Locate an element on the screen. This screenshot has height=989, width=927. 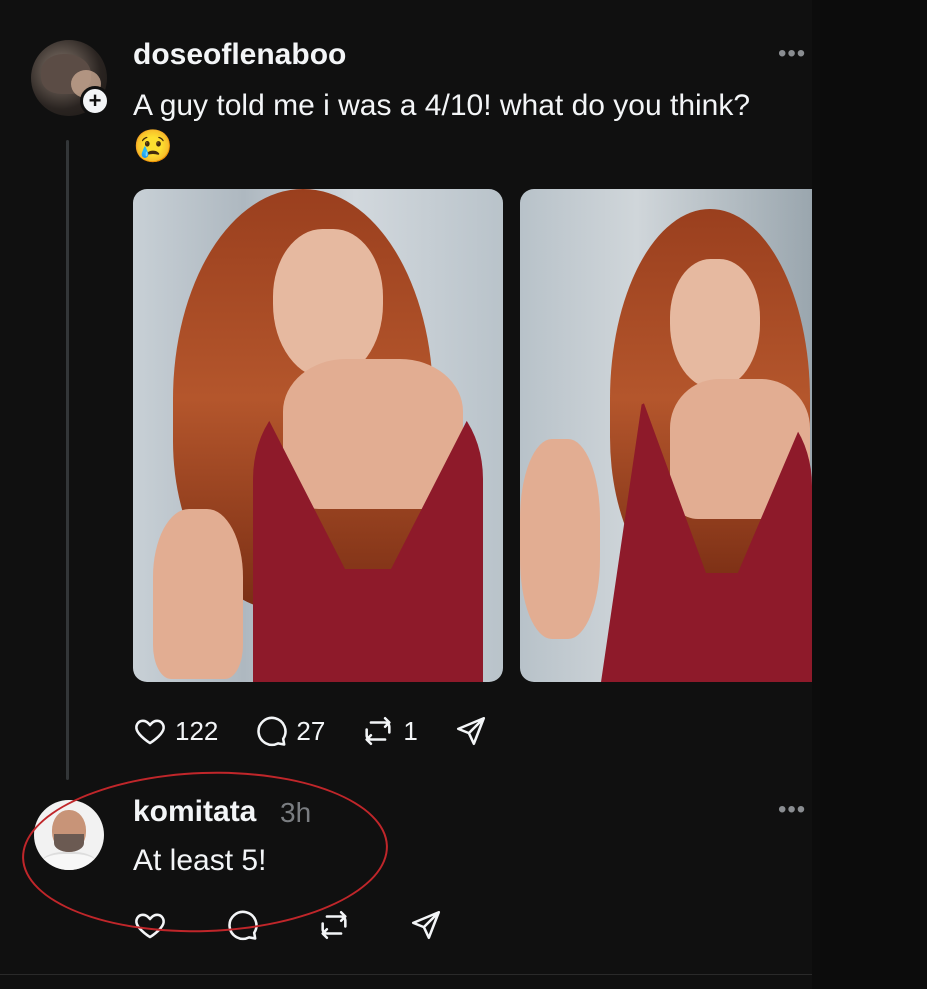
follow-plus-icon: + is located at coordinates (95, 101).